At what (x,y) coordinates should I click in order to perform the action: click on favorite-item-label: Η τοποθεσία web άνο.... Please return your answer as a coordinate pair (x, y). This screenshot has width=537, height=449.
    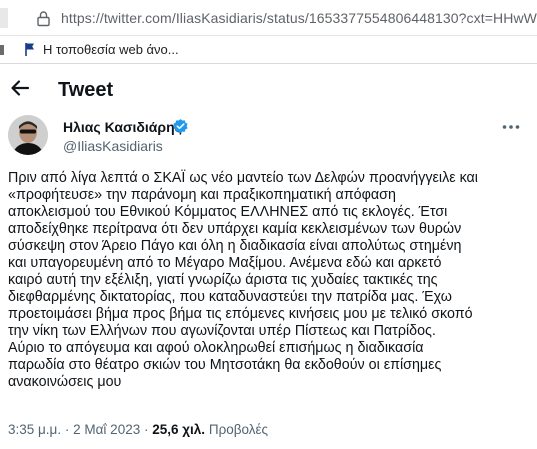
    Looking at the image, I should click on (111, 49).